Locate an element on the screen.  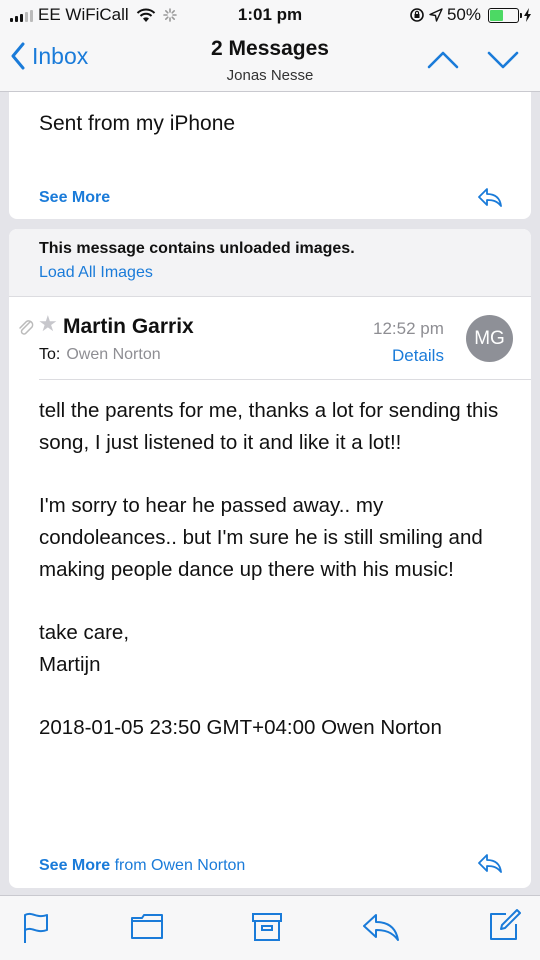
star-icon: ★ is located at coordinates (48, 324).